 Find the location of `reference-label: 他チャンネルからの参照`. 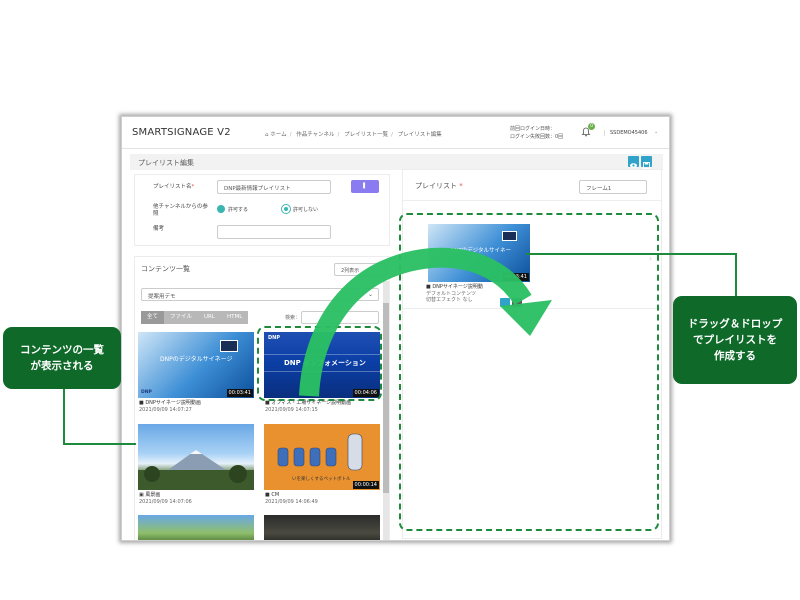

reference-label: 他チャンネルからの参照 is located at coordinates (180, 210).